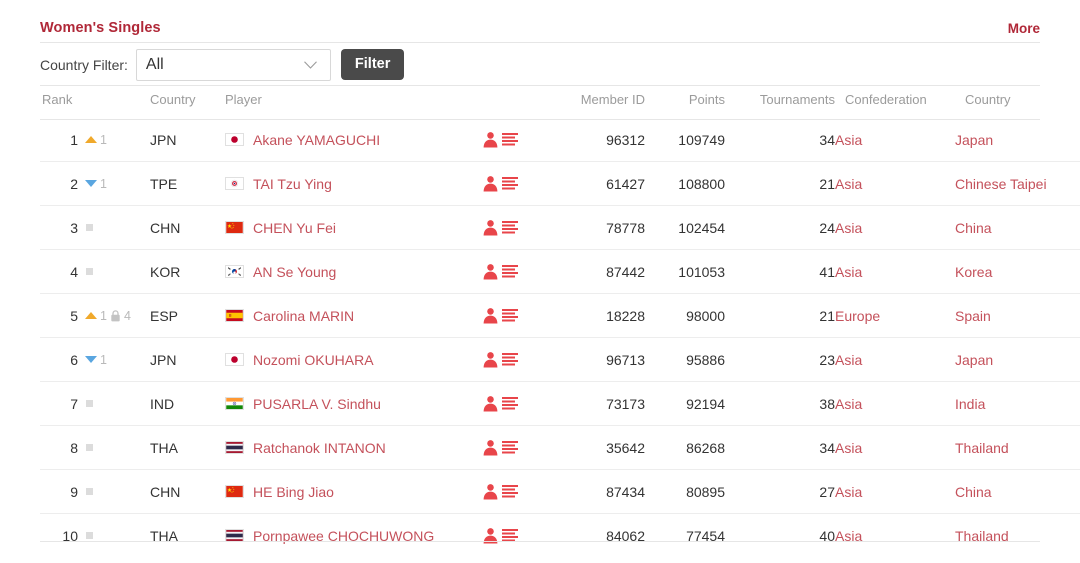 This screenshot has width=1080, height=563. Describe the element at coordinates (540, 119) in the screenshot. I see `divider-header` at that location.